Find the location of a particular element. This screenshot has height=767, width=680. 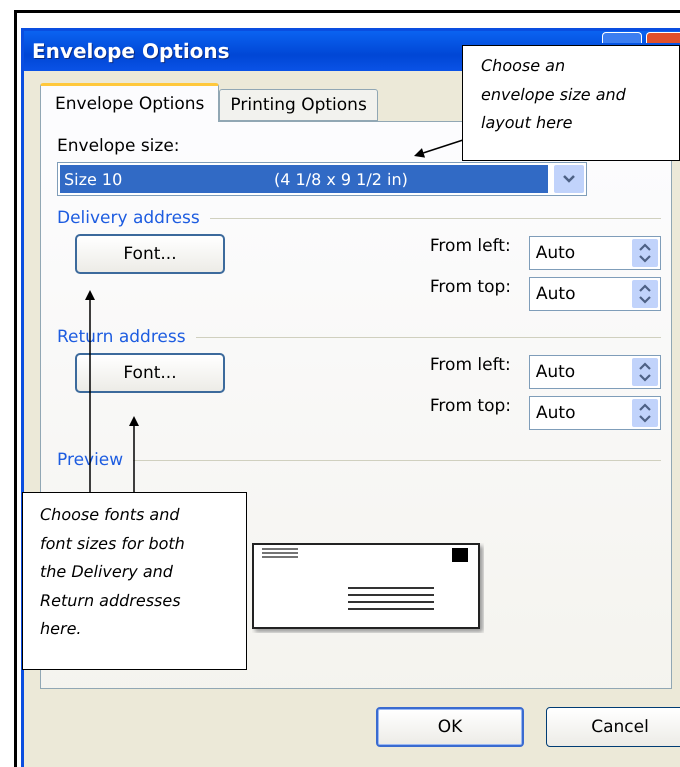

help-button is located at coordinates (622, 37).